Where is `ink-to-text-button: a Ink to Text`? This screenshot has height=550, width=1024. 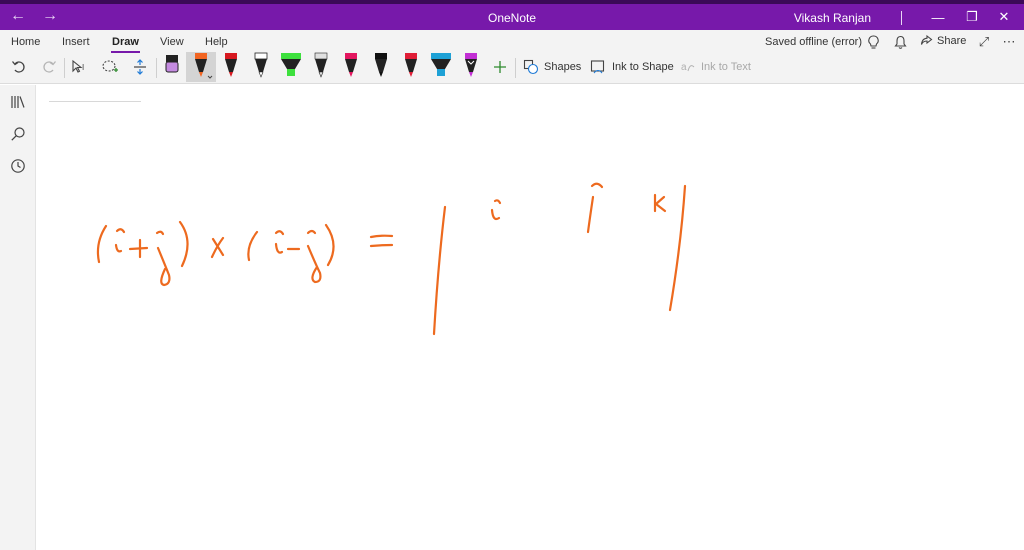
ink-to-text-button: a Ink to Text is located at coordinates (715, 67).